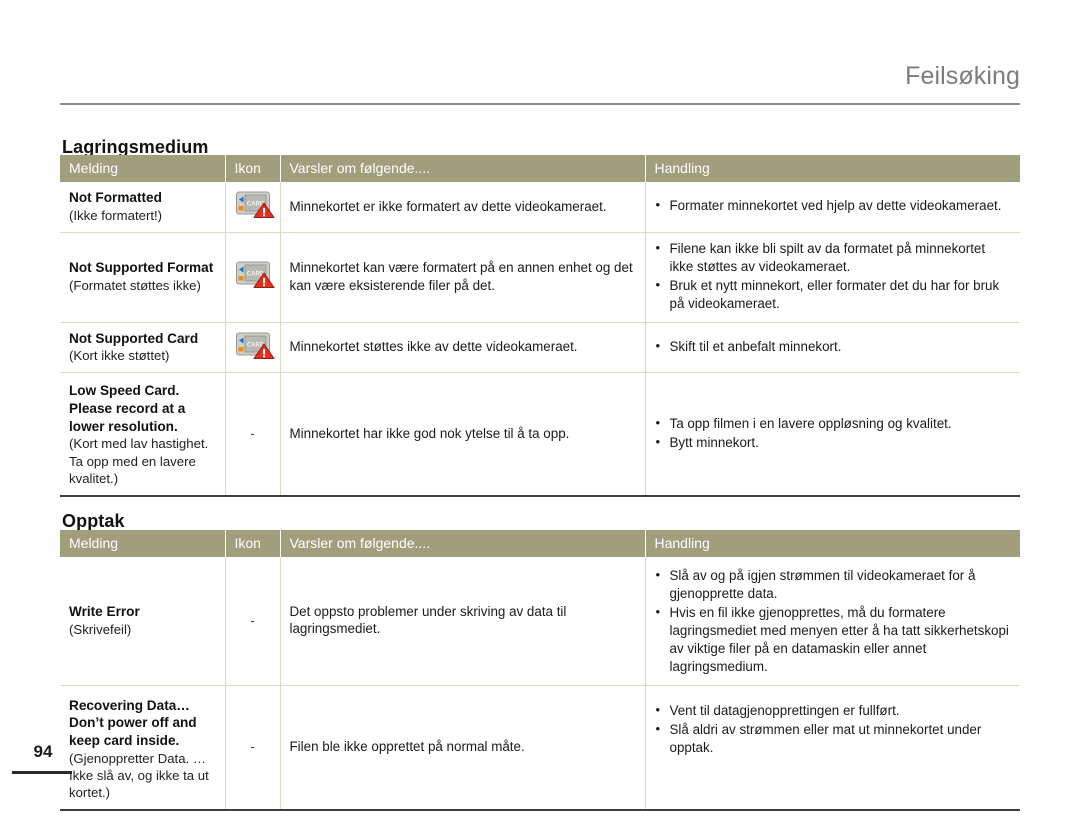  Describe the element at coordinates (134, 338) in the screenshot. I see `message-english: Not Supported Card` at that location.